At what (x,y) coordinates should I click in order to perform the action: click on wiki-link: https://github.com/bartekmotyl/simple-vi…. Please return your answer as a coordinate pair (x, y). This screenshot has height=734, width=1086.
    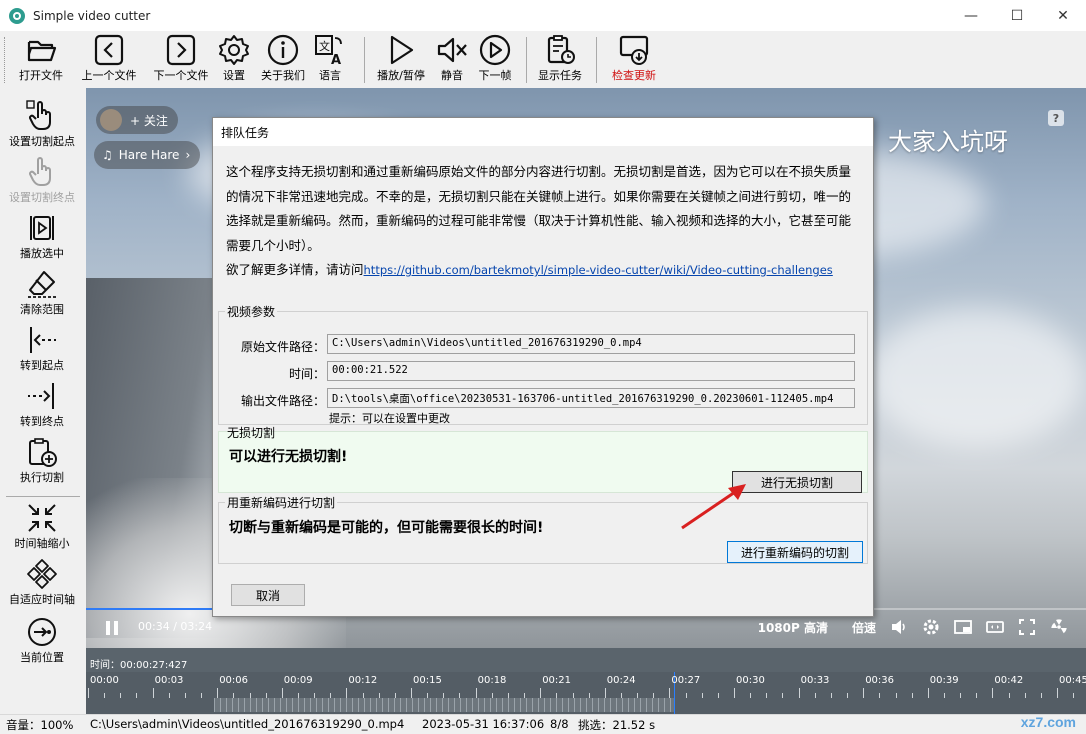
    Looking at the image, I should click on (598, 270).